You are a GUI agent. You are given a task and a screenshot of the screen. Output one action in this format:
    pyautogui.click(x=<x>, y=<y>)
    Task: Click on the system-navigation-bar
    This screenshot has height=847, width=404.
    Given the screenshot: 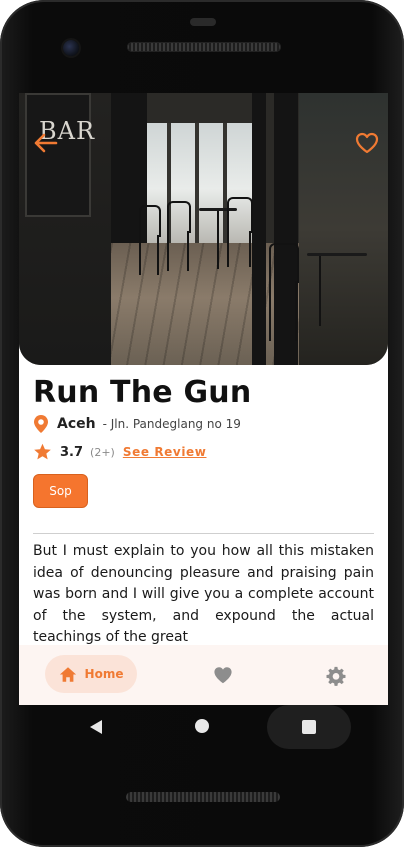 What is the action you would take?
    pyautogui.click(x=203, y=727)
    